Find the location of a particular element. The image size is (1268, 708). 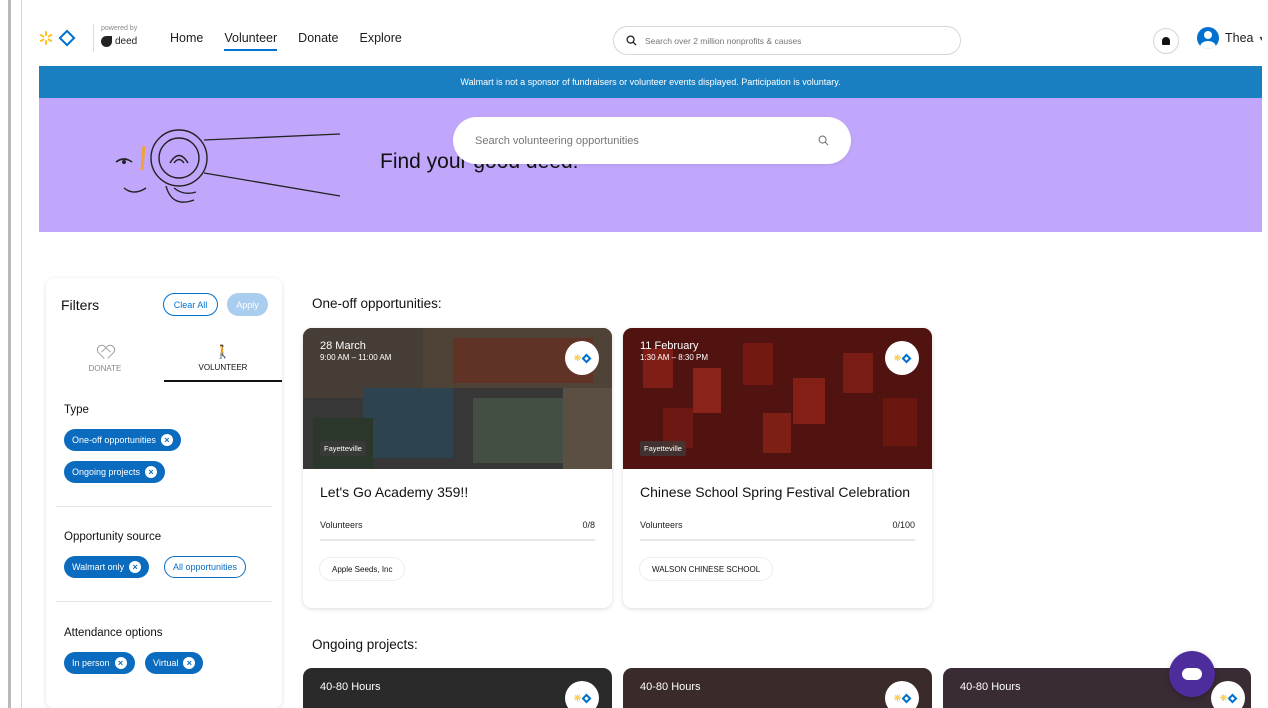

nav-donate: Donate is located at coordinates (318, 38).